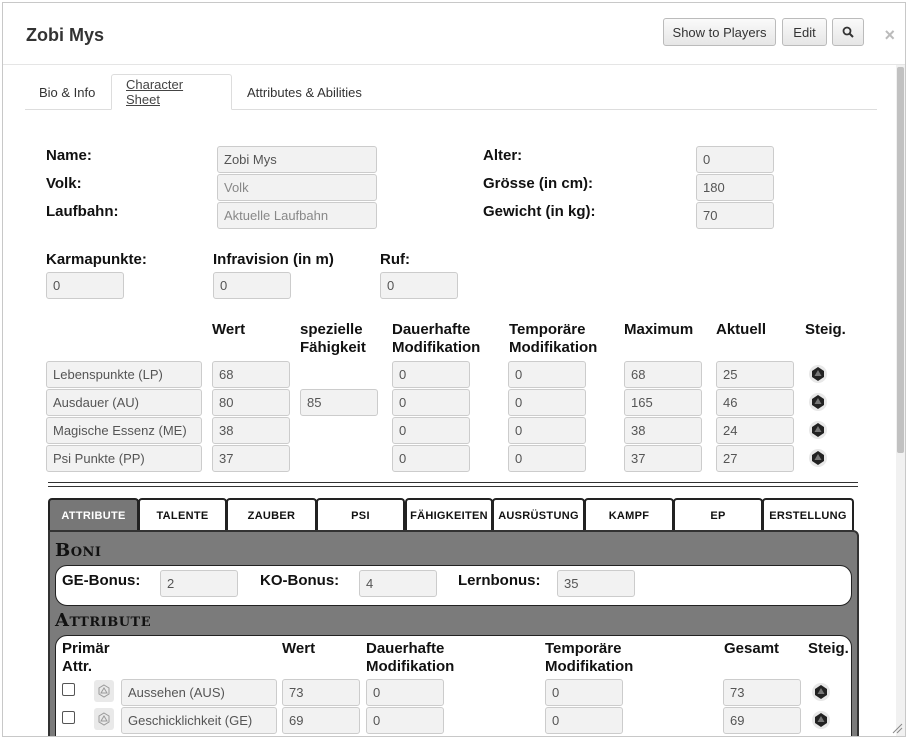 Image resolution: width=908 pixels, height=739 pixels. Describe the element at coordinates (124, 374) in the screenshot. I see `pool-name: Lebenspunkte (LP)` at that location.